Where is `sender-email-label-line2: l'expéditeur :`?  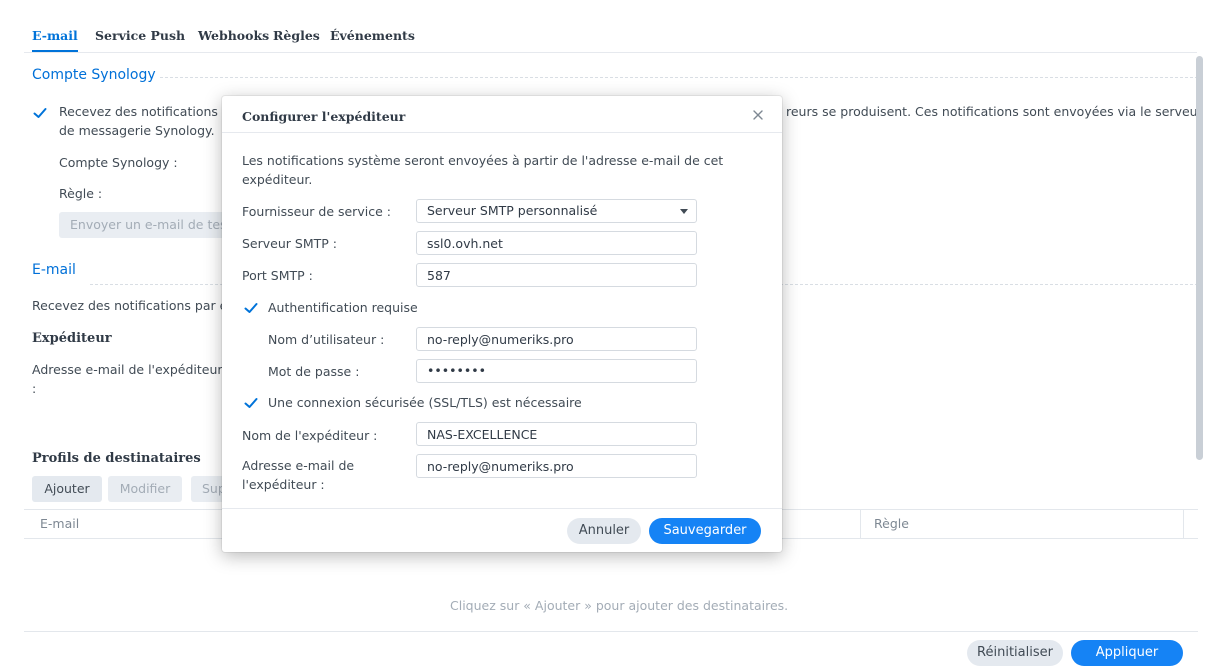
sender-email-label-line2: l'expéditeur : is located at coordinates (283, 484).